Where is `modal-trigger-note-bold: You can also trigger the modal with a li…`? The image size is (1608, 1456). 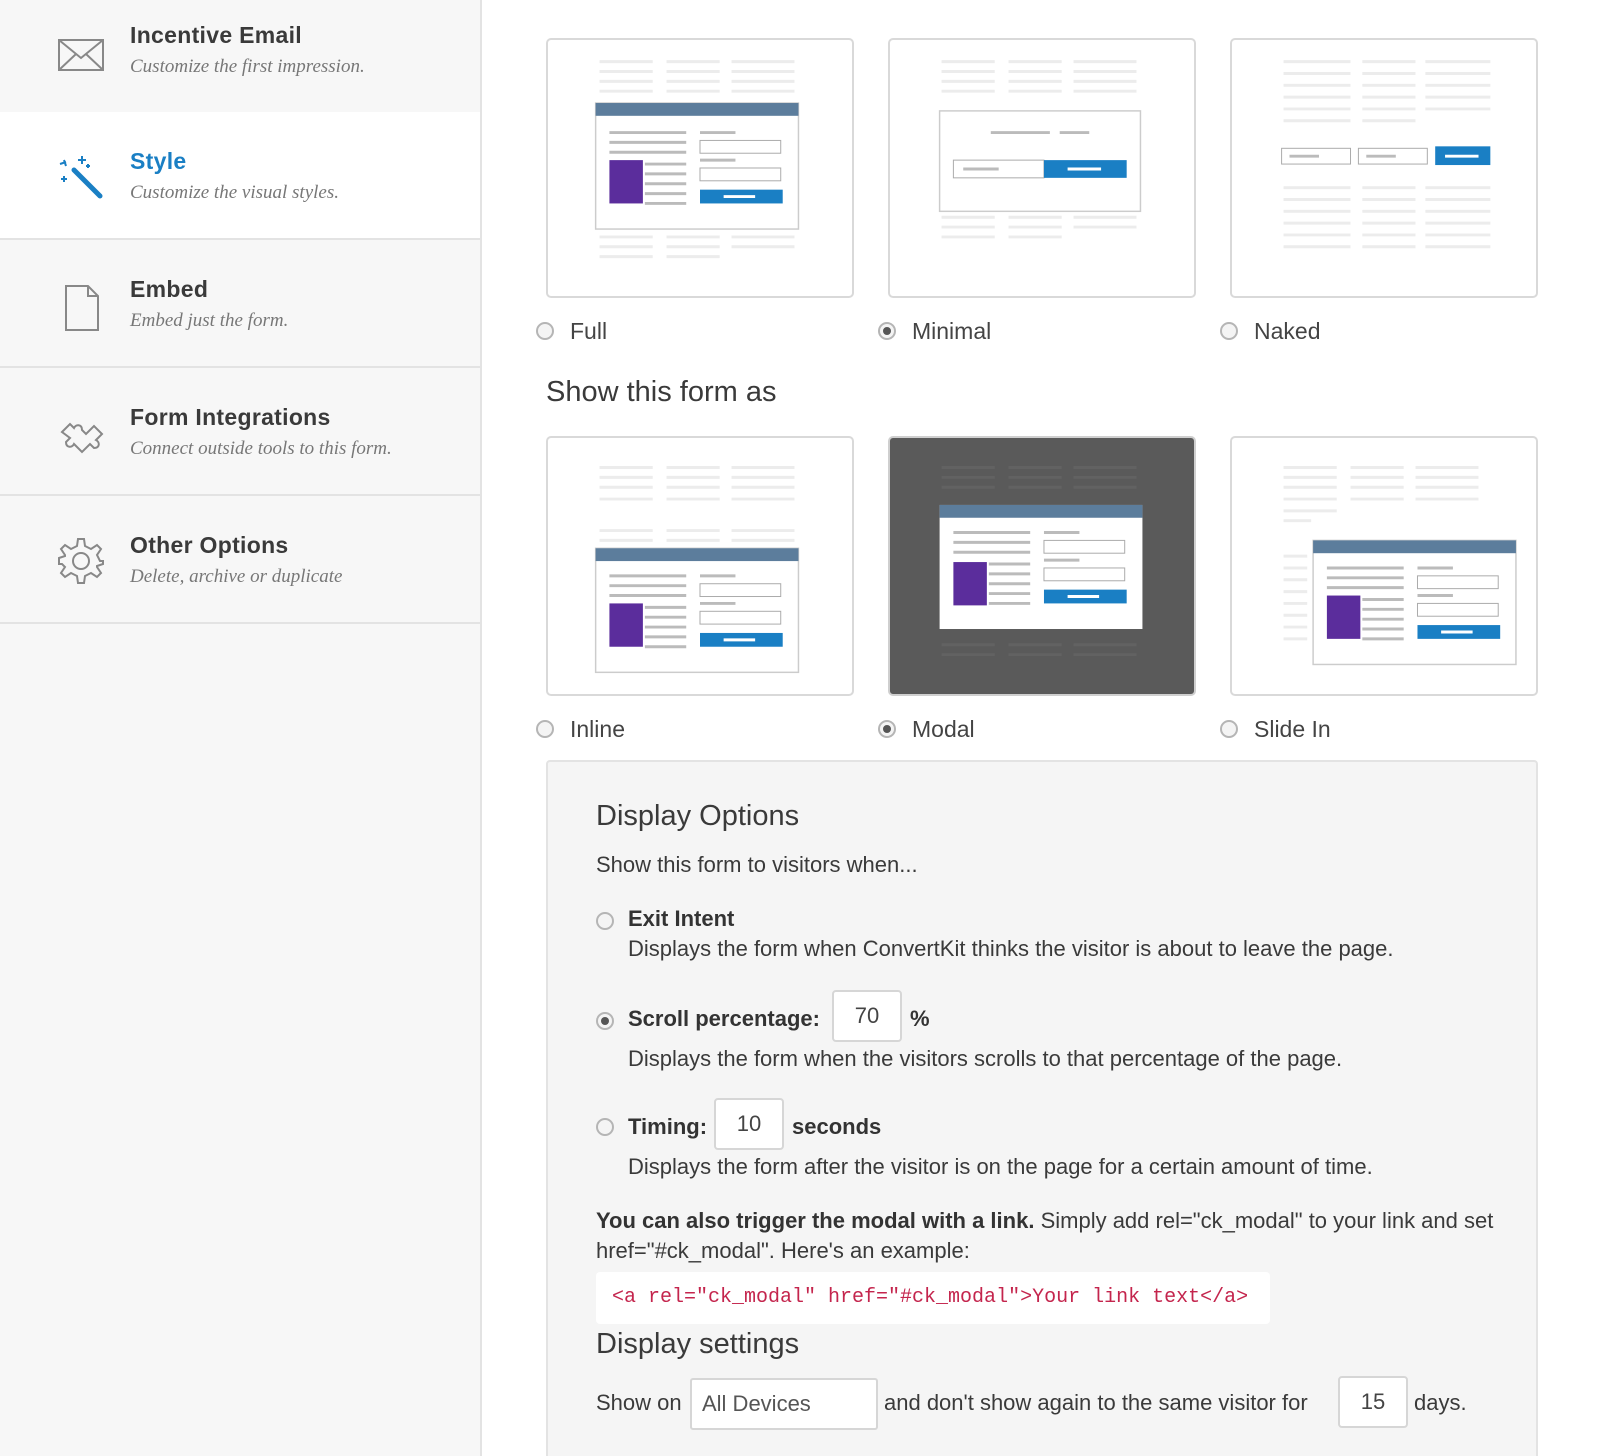 modal-trigger-note-bold: You can also trigger the modal with a li… is located at coordinates (815, 1220).